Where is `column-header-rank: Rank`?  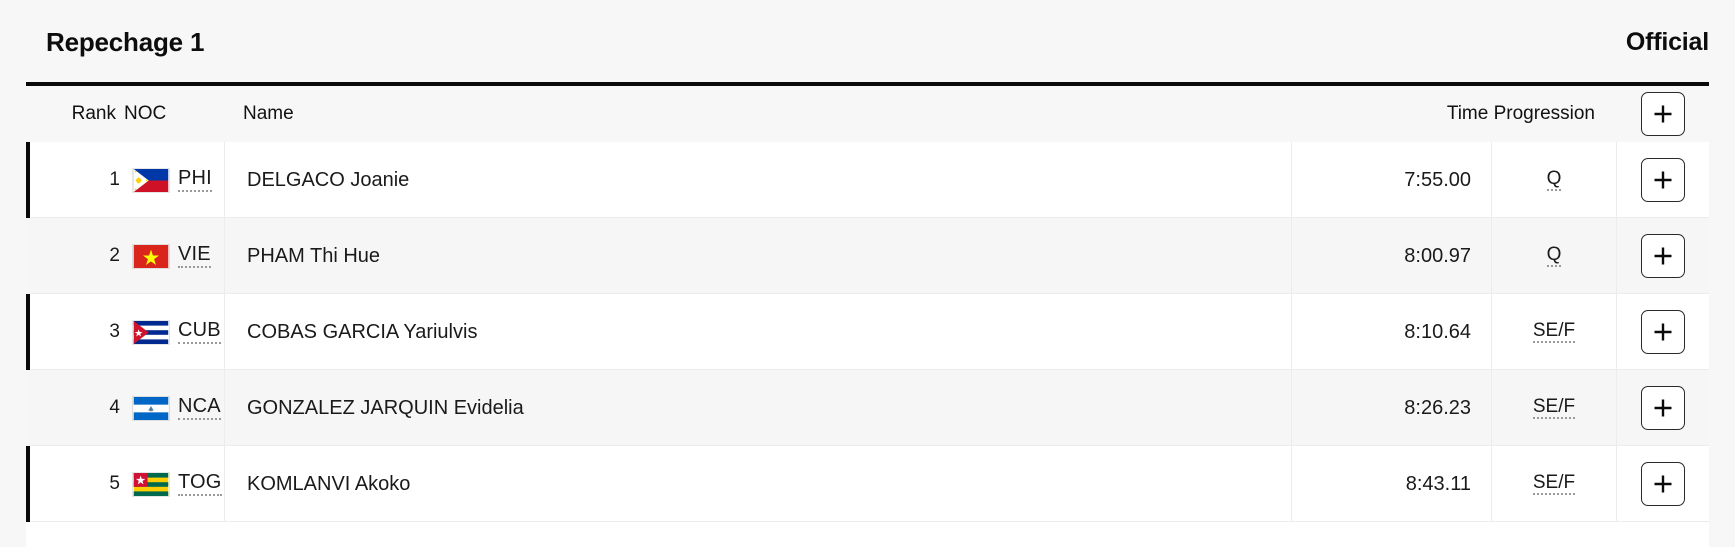
column-header-rank: Rank is located at coordinates (93, 113).